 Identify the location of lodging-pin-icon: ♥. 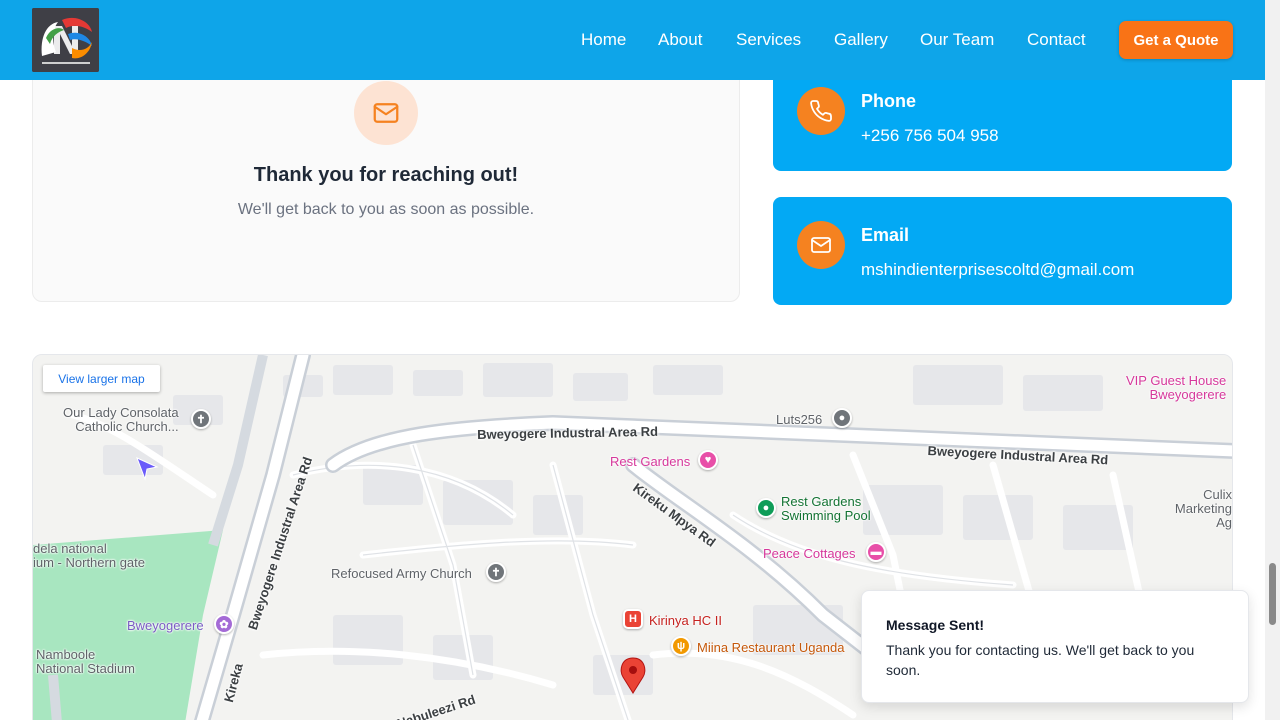
(708, 460).